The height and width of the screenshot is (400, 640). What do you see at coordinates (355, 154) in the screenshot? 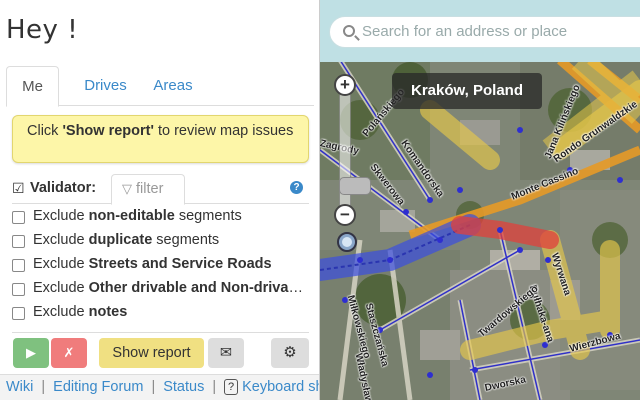
I see `zoom-slider` at bounding box center [355, 154].